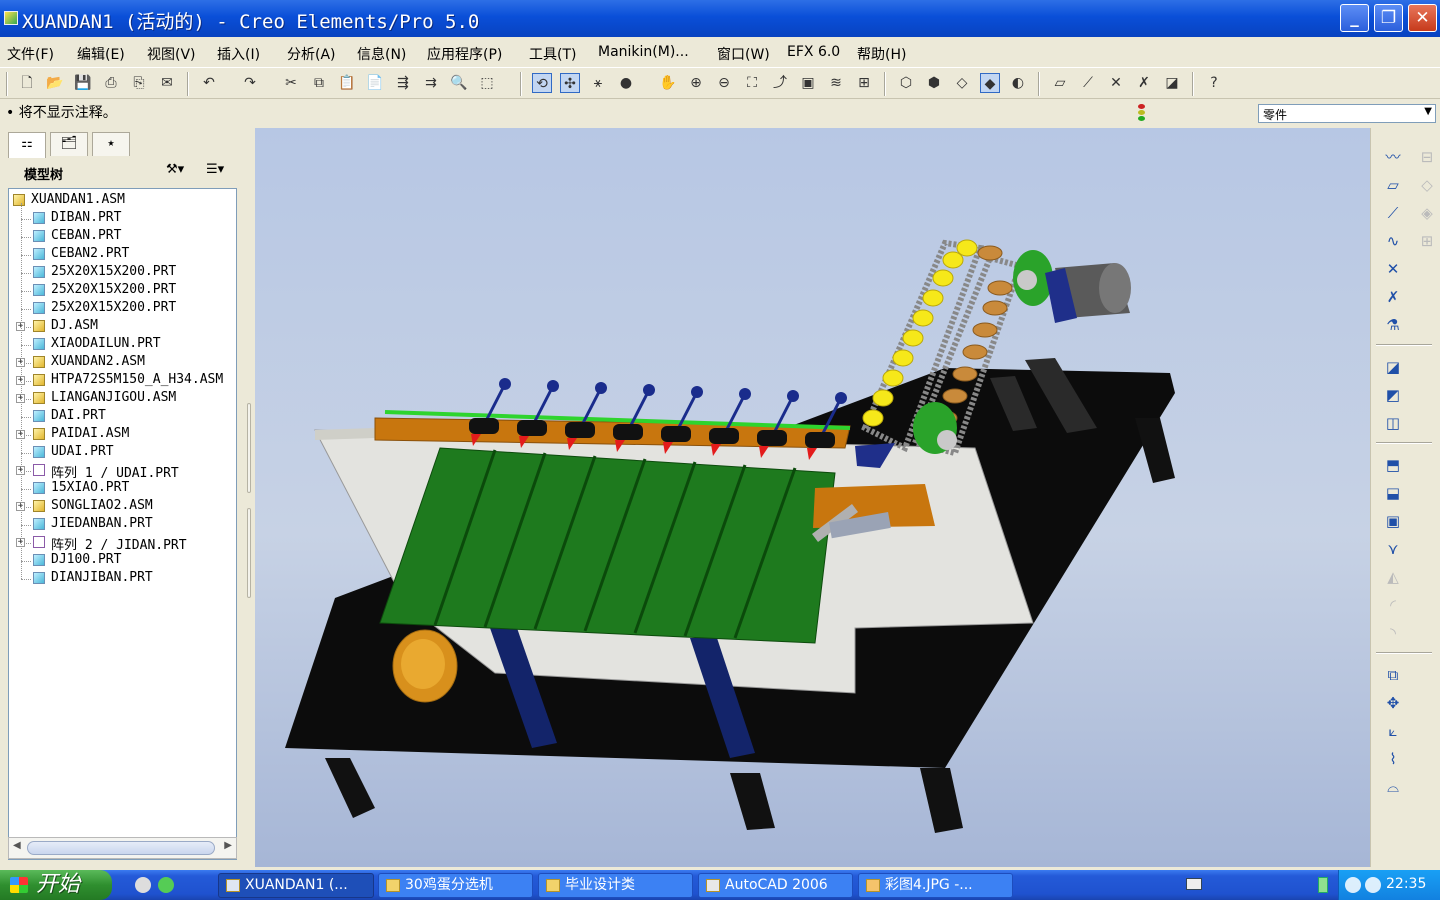  I want to click on menu-tools: 工具(T), so click(552, 54).